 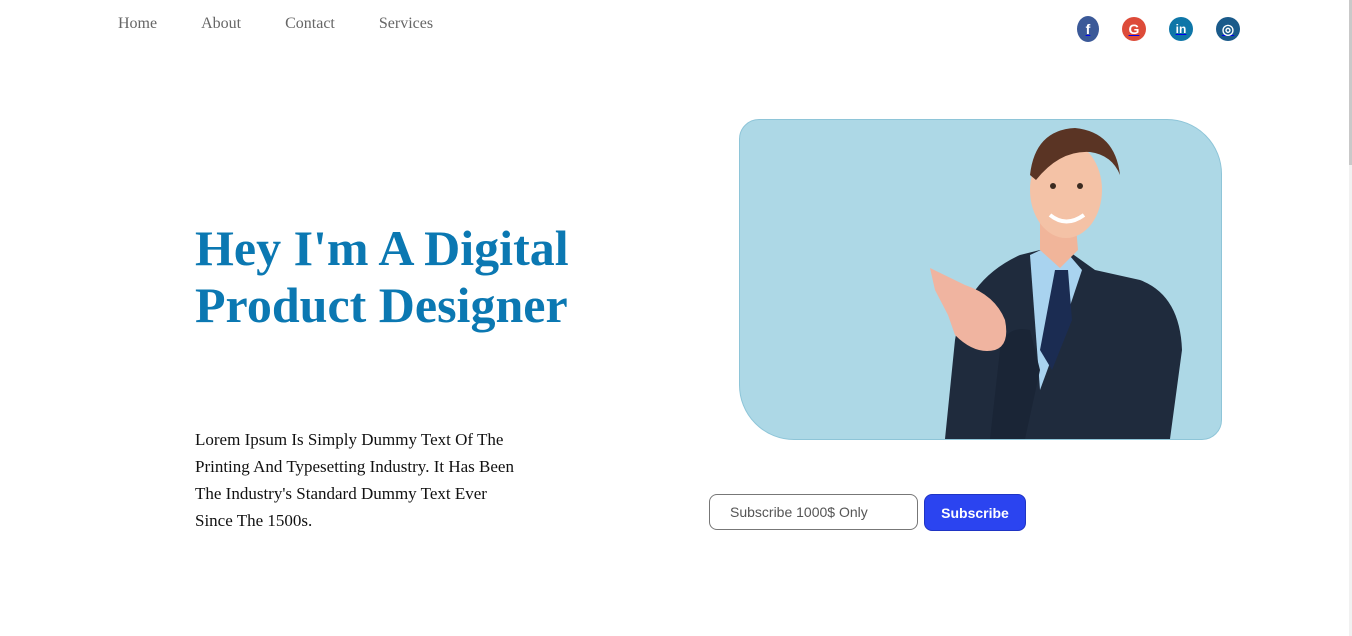 What do you see at coordinates (406, 24) in the screenshot?
I see `nav-services-link: Services` at bounding box center [406, 24].